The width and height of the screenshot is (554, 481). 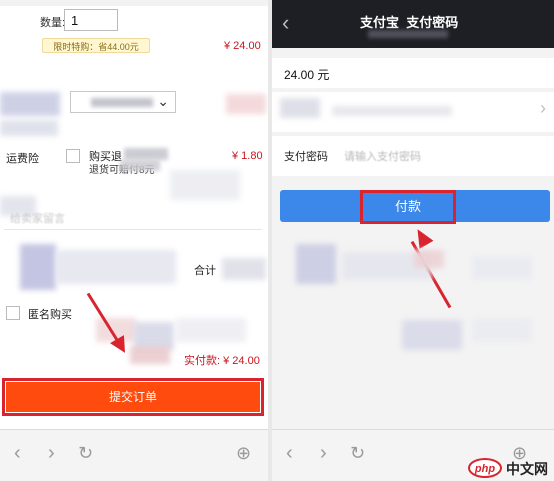 I want to click on promo-badge: 限时特购：省44.00元, so click(x=96, y=45).